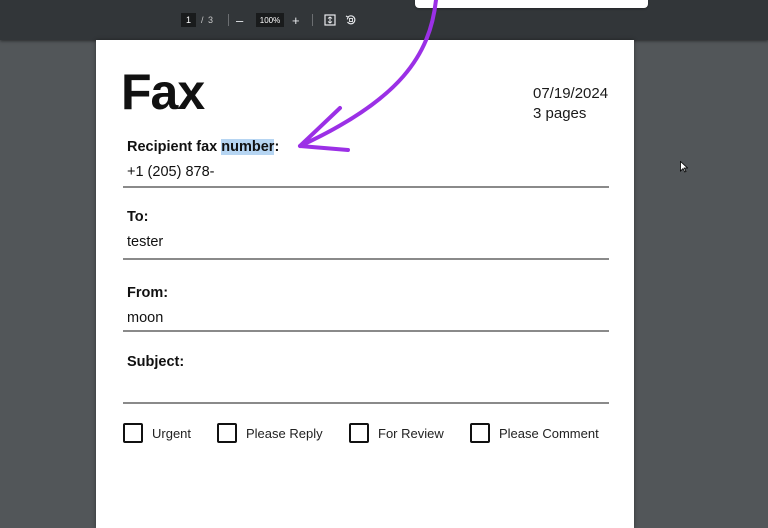  I want to click on from-field: moon, so click(145, 318).